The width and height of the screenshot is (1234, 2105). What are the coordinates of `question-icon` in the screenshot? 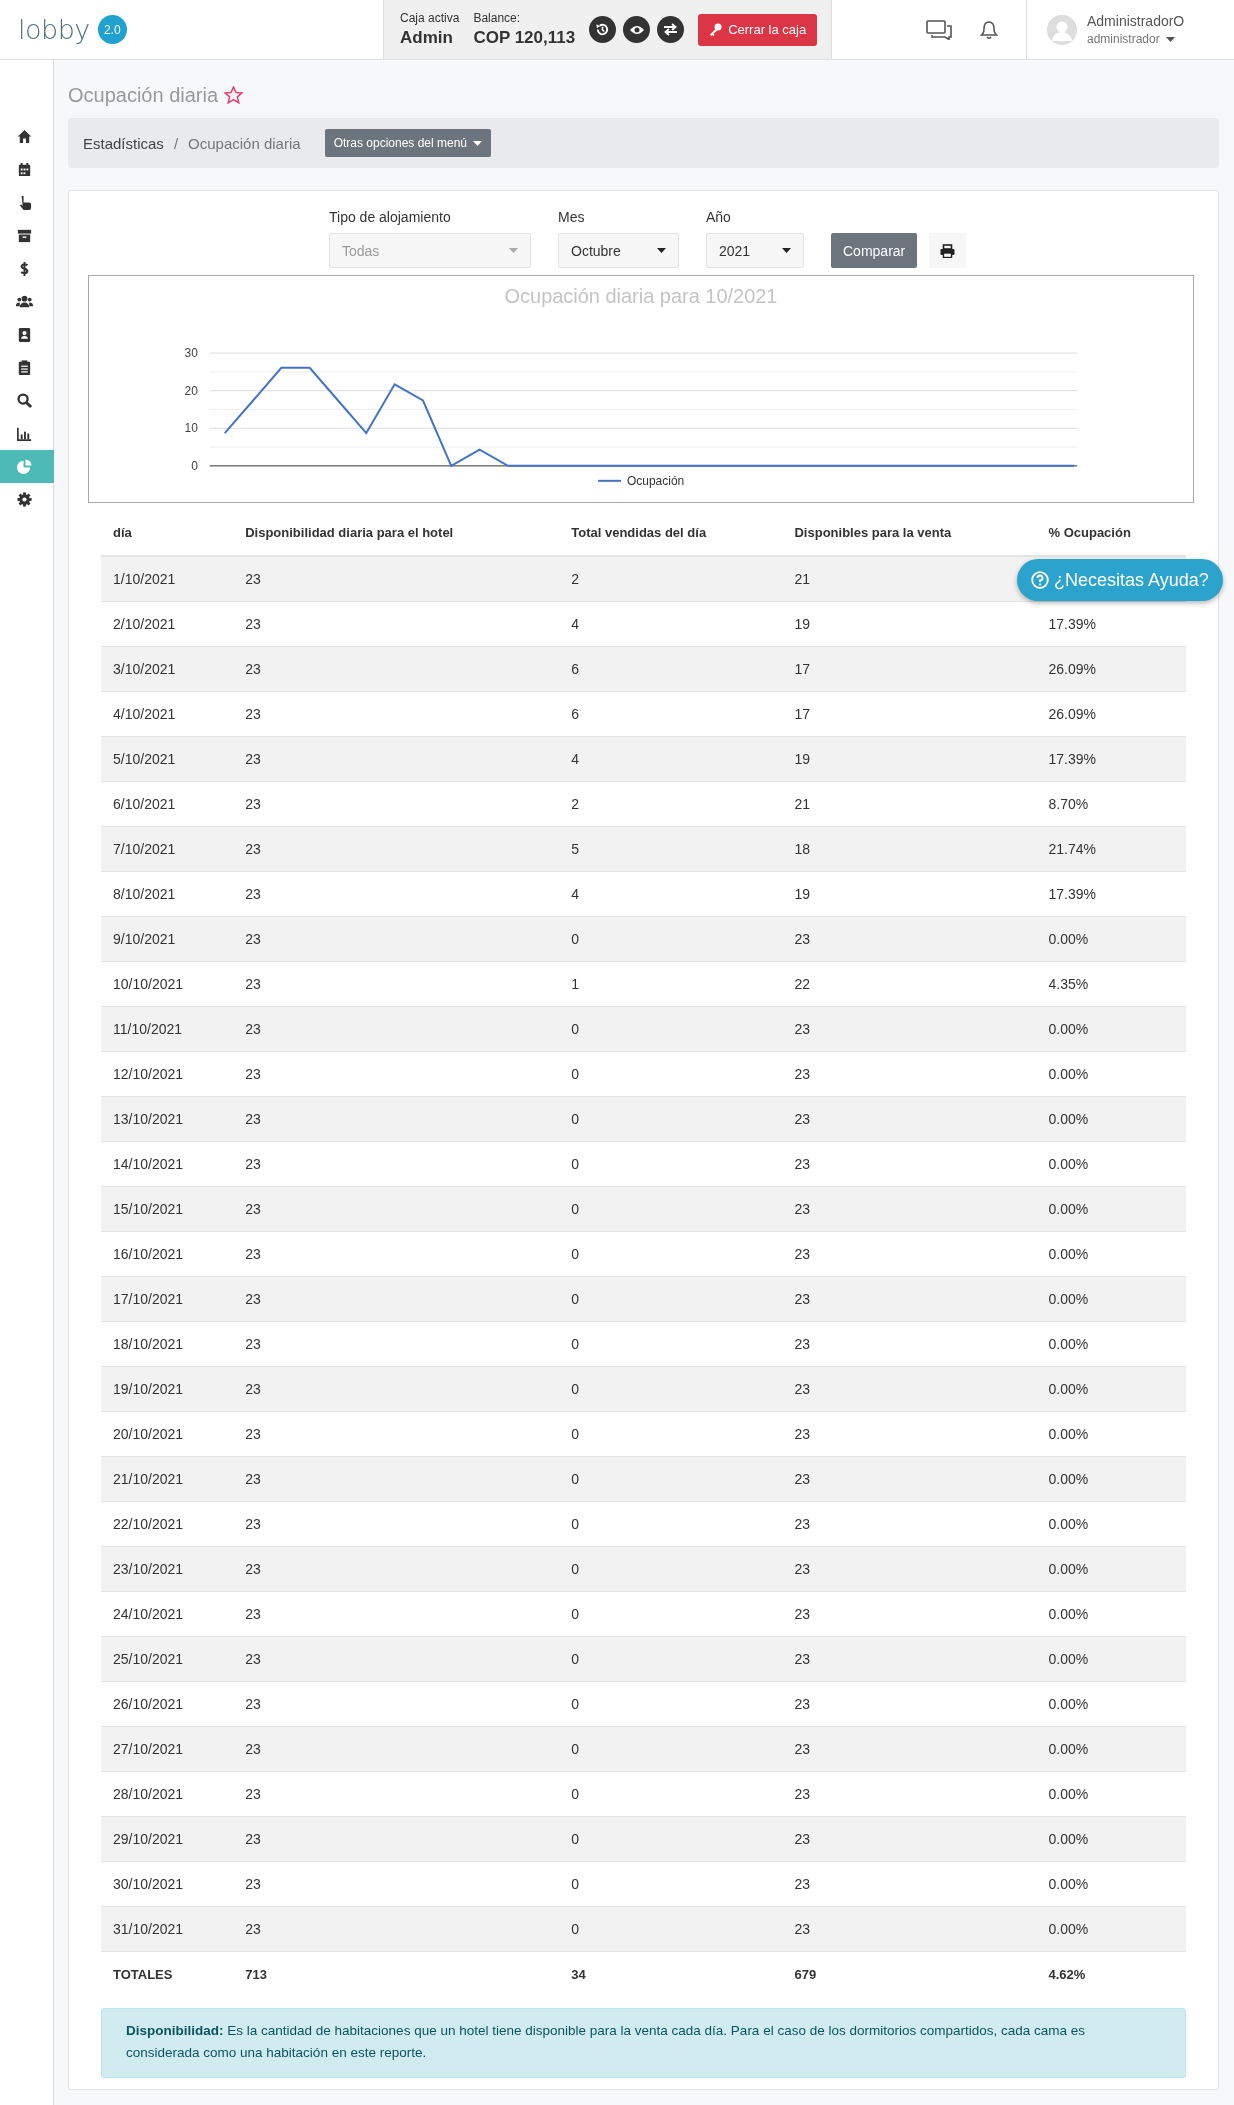 It's located at (1040, 580).